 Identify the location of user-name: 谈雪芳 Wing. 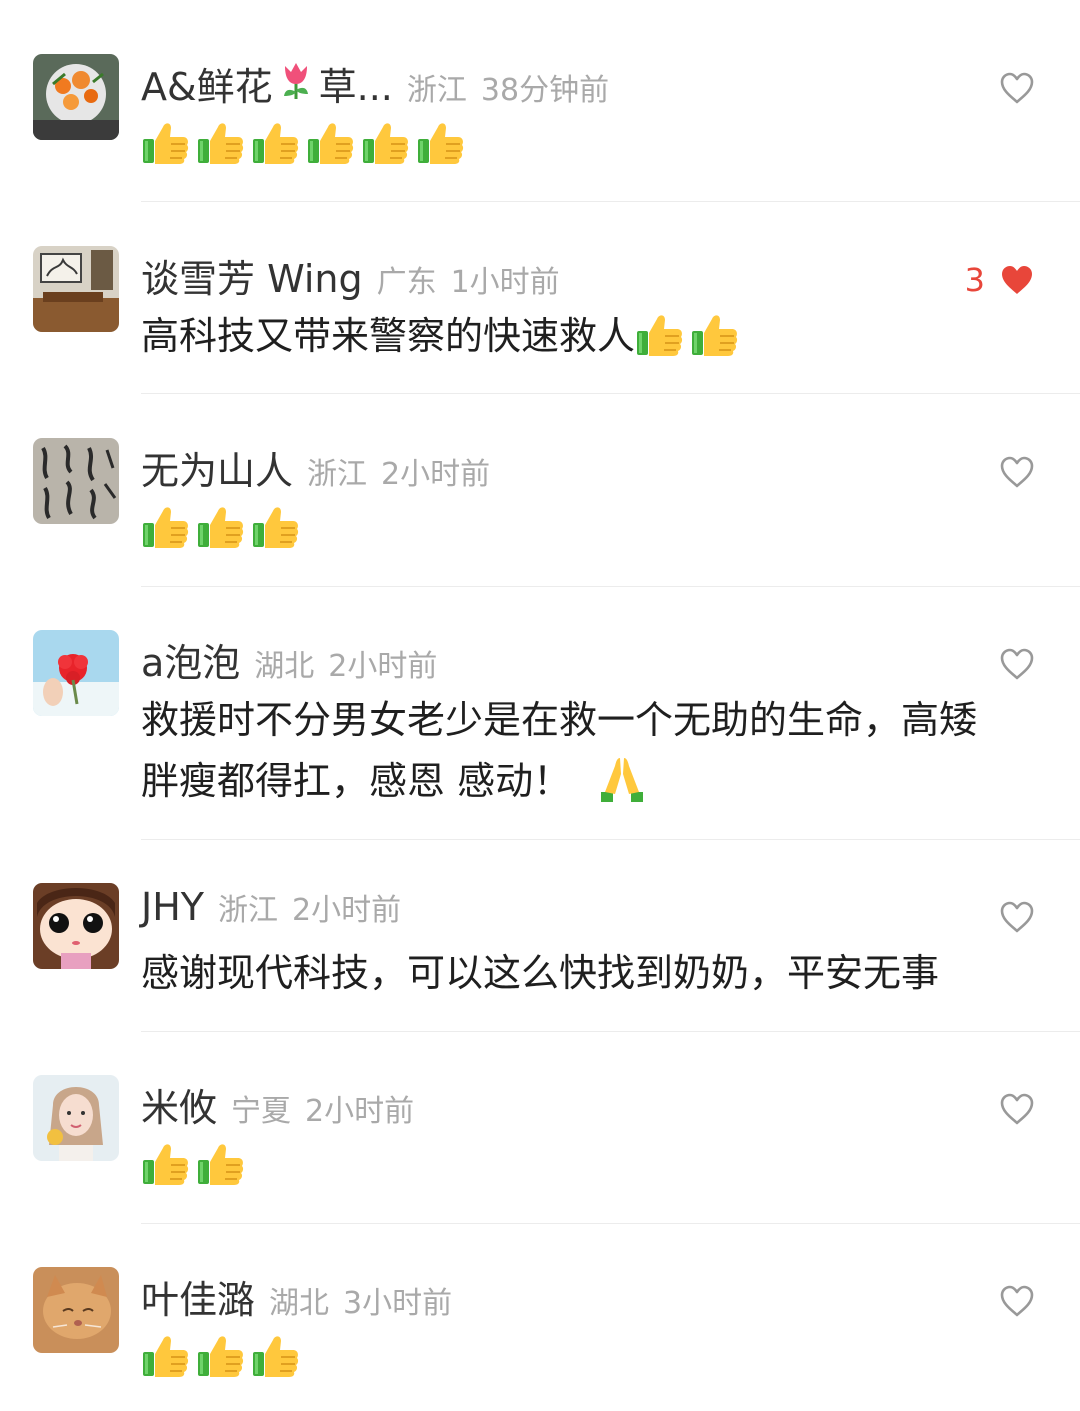
(252, 275).